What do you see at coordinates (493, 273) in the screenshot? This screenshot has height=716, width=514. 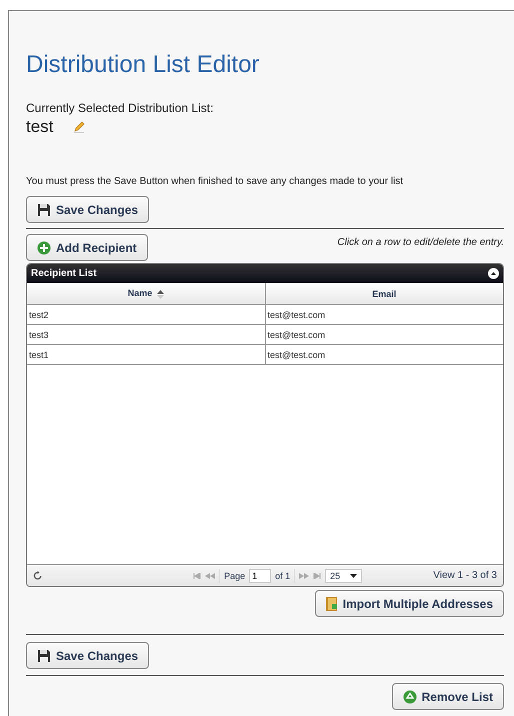 I see `collapse-icon` at bounding box center [493, 273].